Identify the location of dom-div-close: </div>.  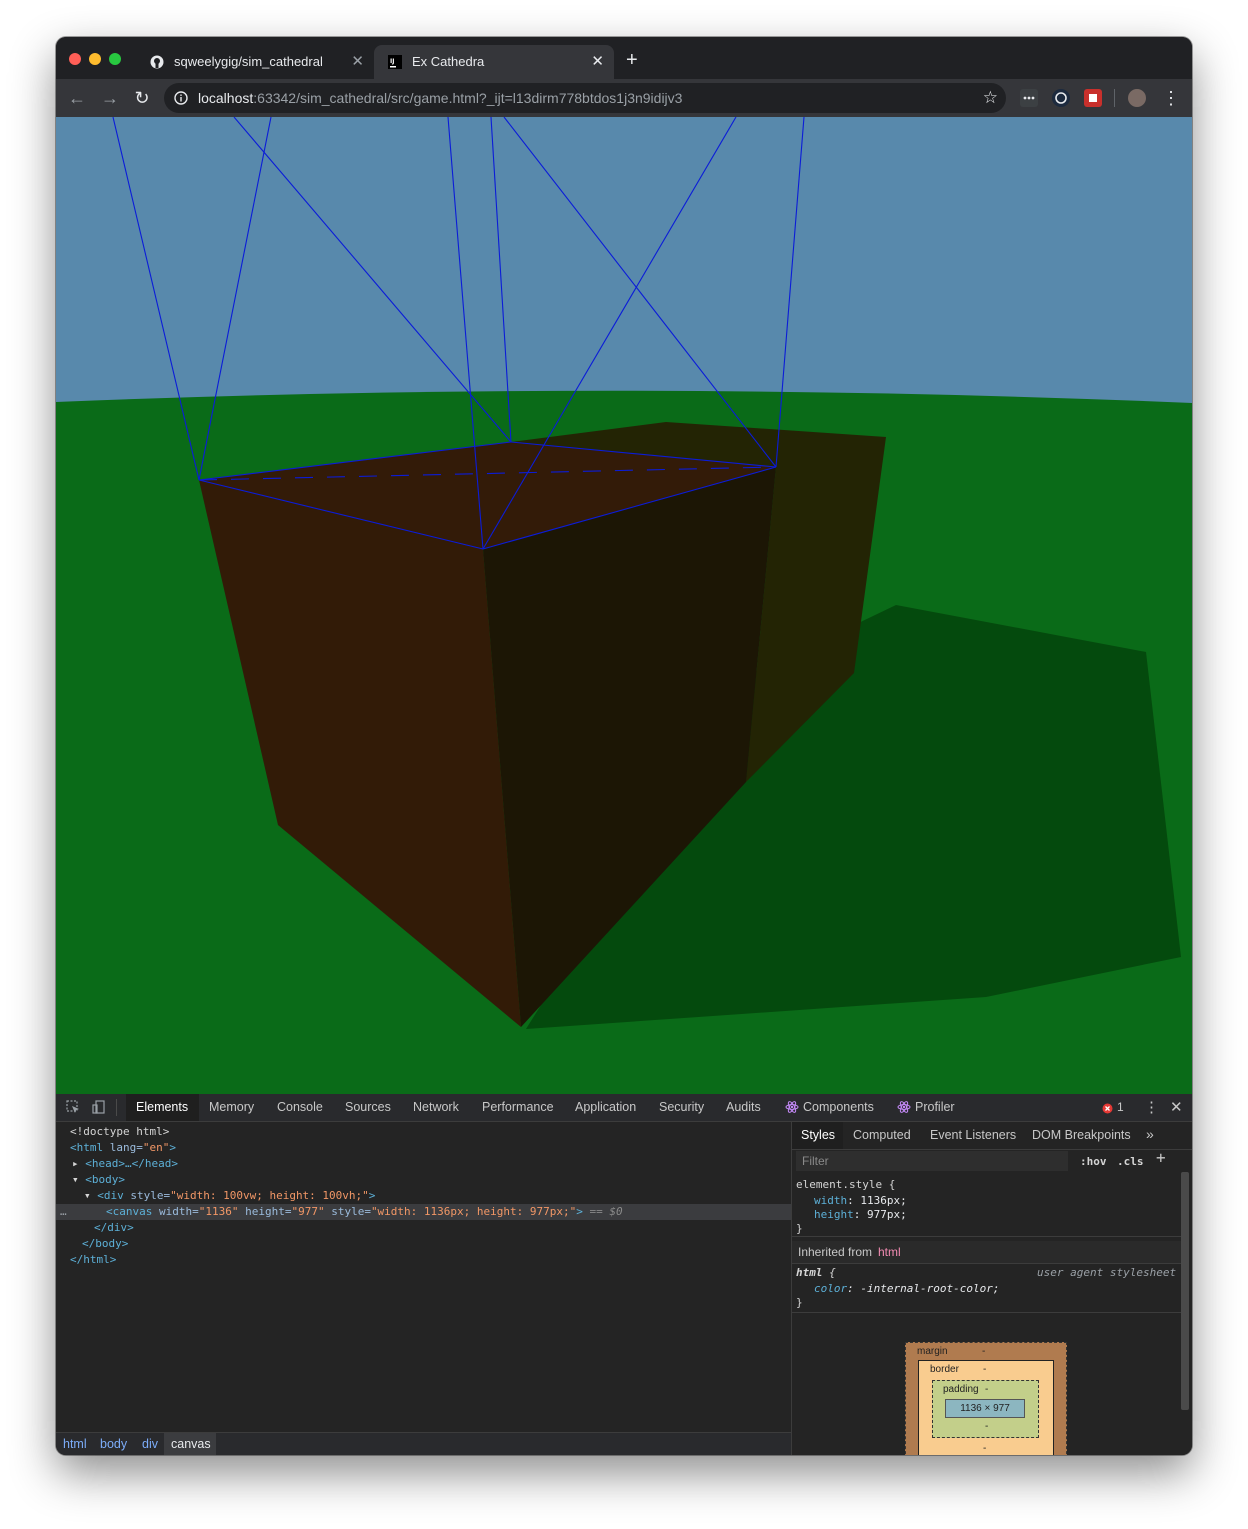
(114, 1228).